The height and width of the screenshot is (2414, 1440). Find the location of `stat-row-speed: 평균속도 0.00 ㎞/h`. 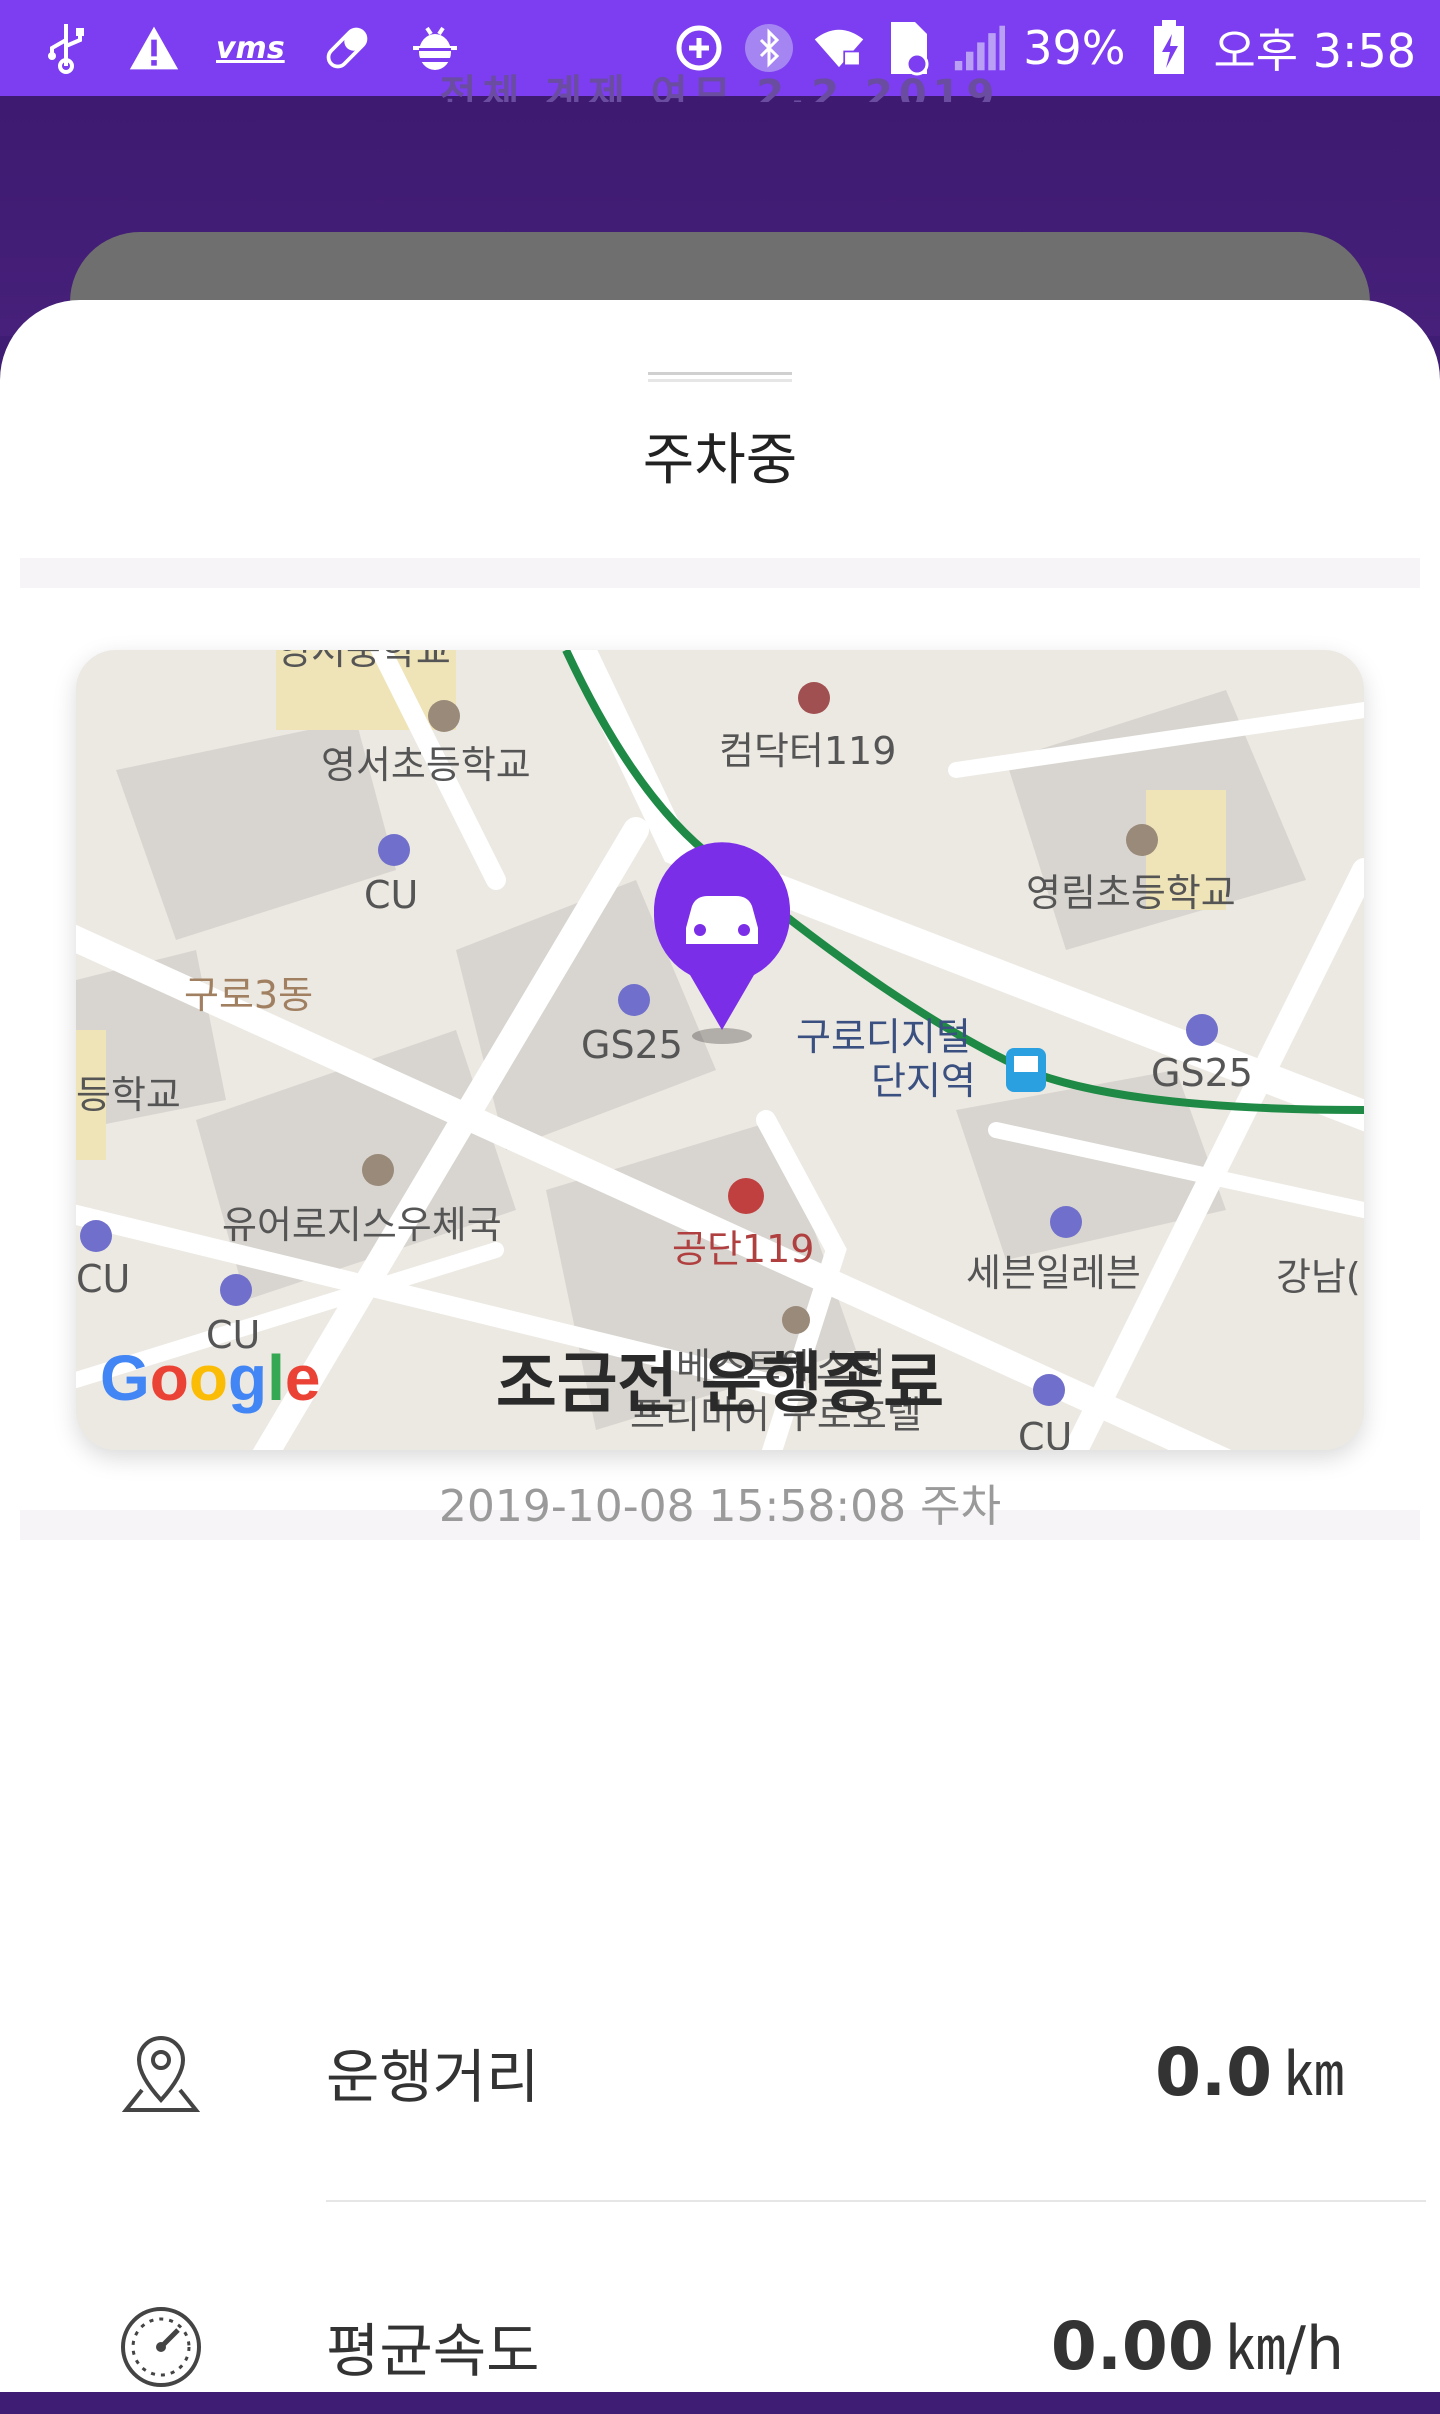

stat-row-speed: 평균속도 0.00 ㎞/h is located at coordinates (720, 2354).